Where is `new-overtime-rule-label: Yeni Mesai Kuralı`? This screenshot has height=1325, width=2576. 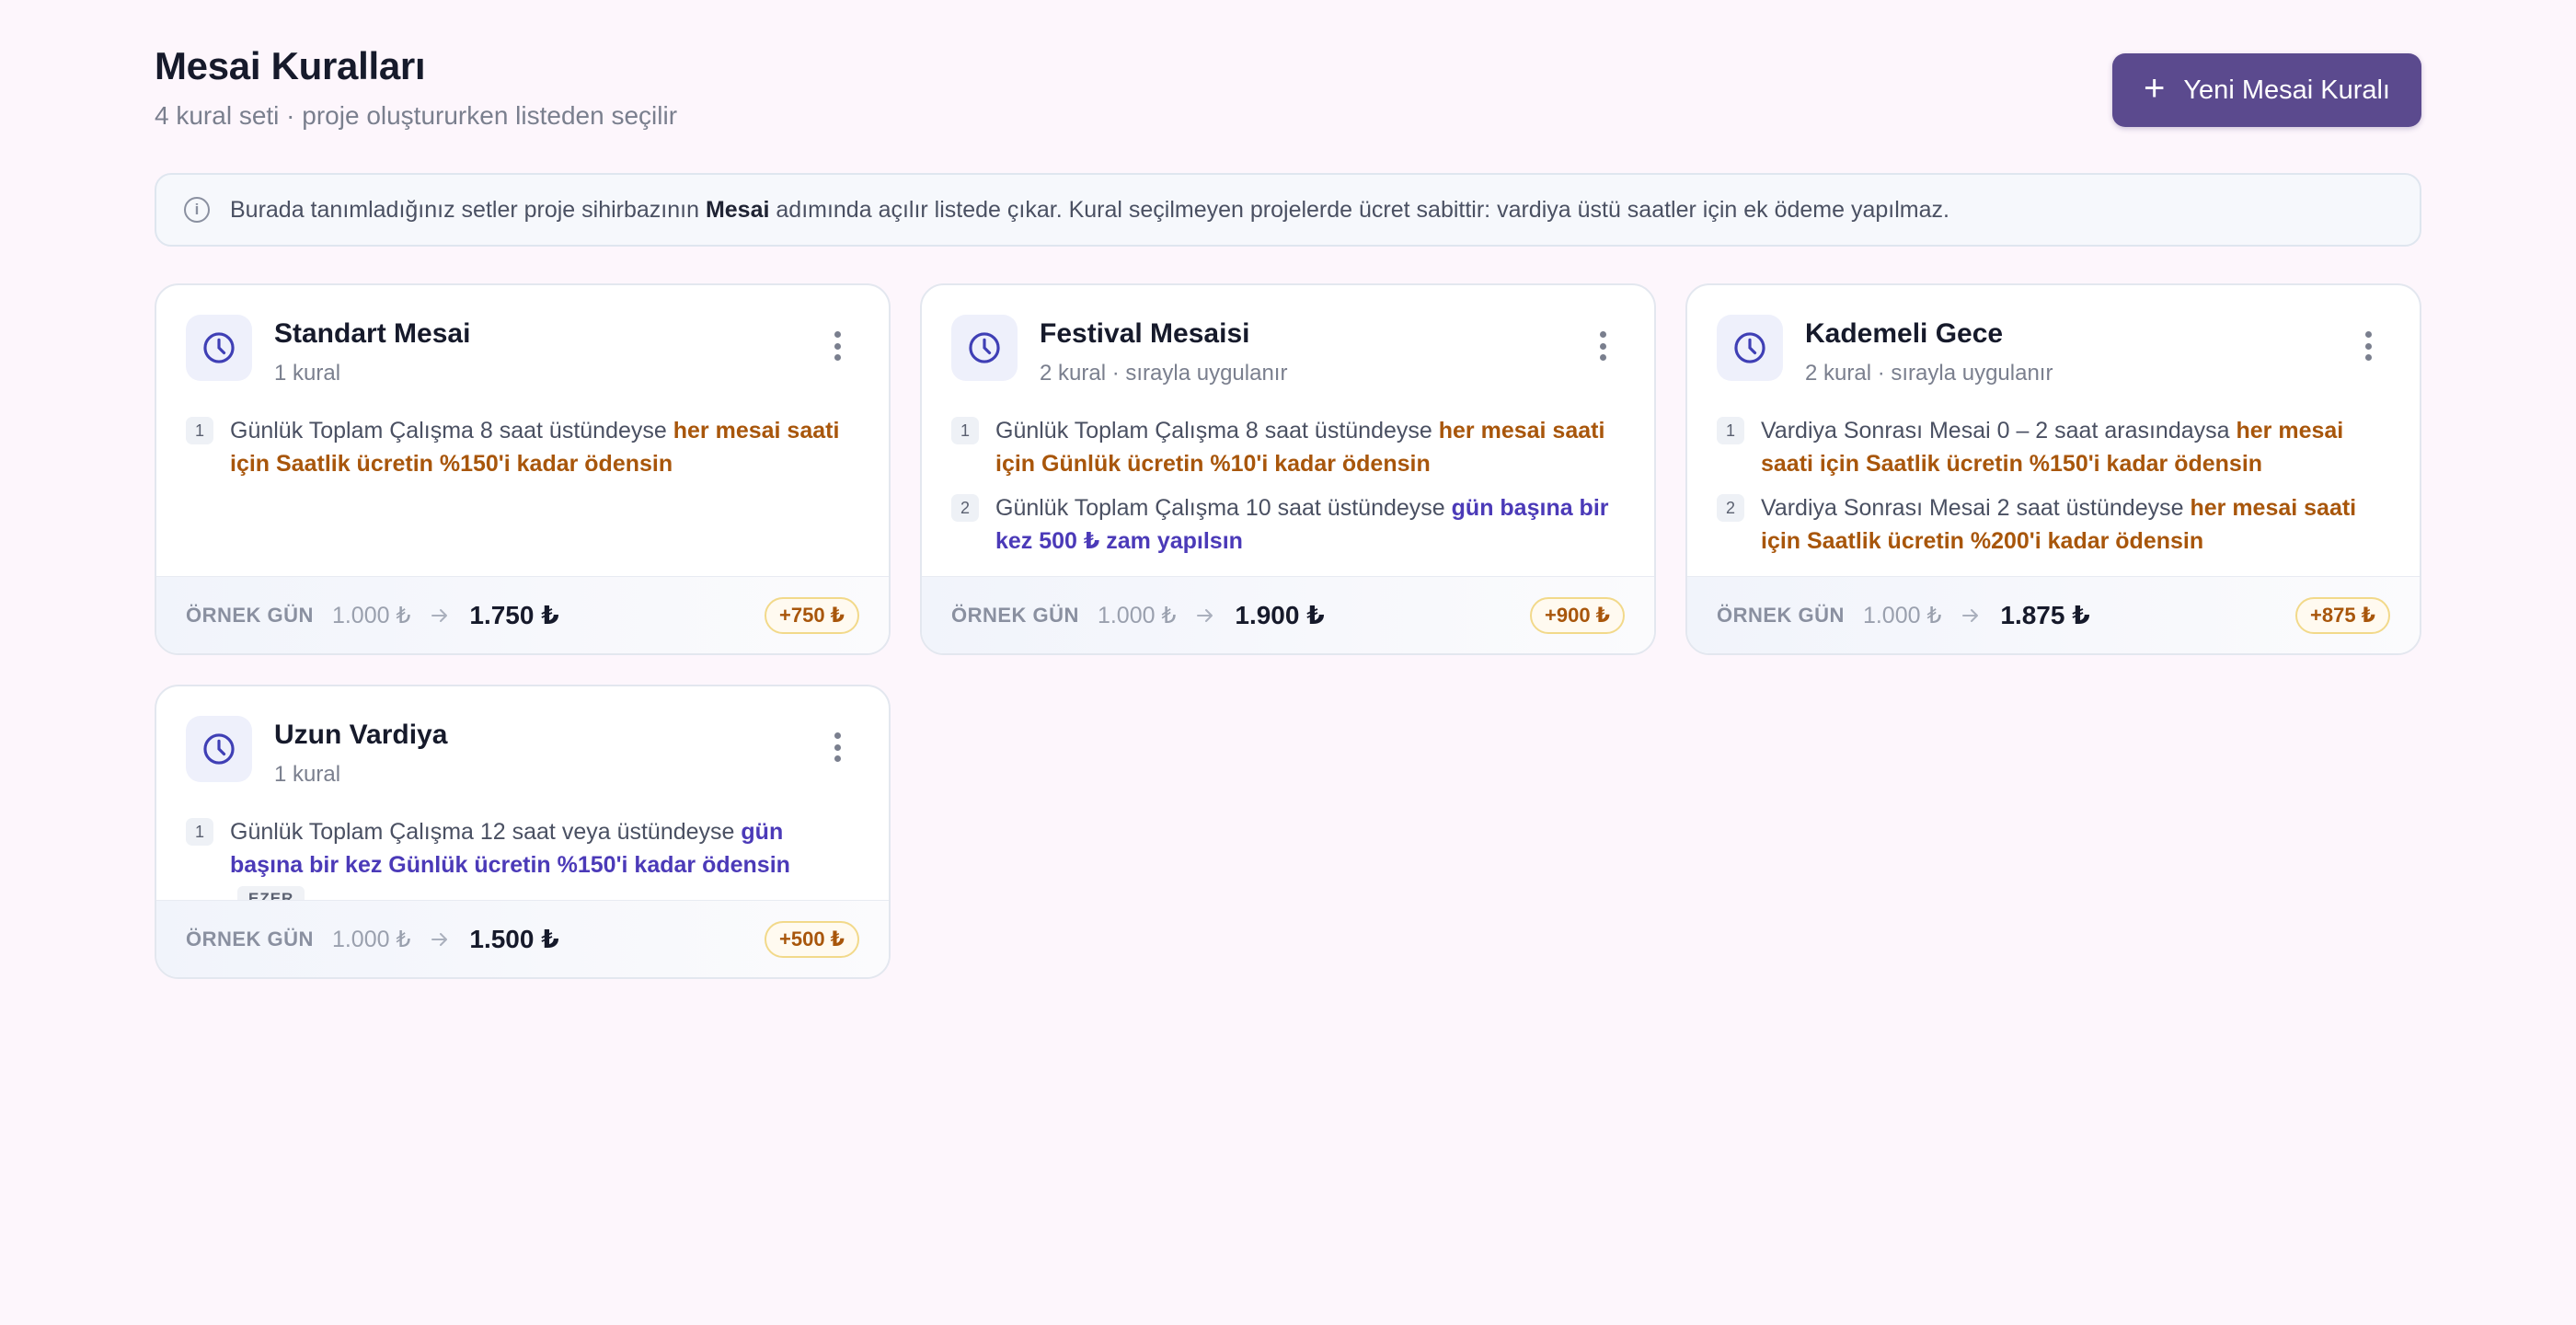
new-overtime-rule-label: Yeni Mesai Kuralı is located at coordinates (2286, 90).